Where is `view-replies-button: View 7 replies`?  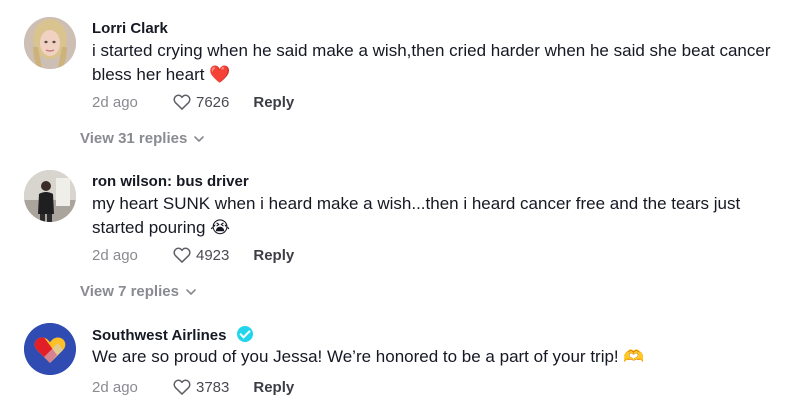
view-replies-button: View 7 replies is located at coordinates (138, 291).